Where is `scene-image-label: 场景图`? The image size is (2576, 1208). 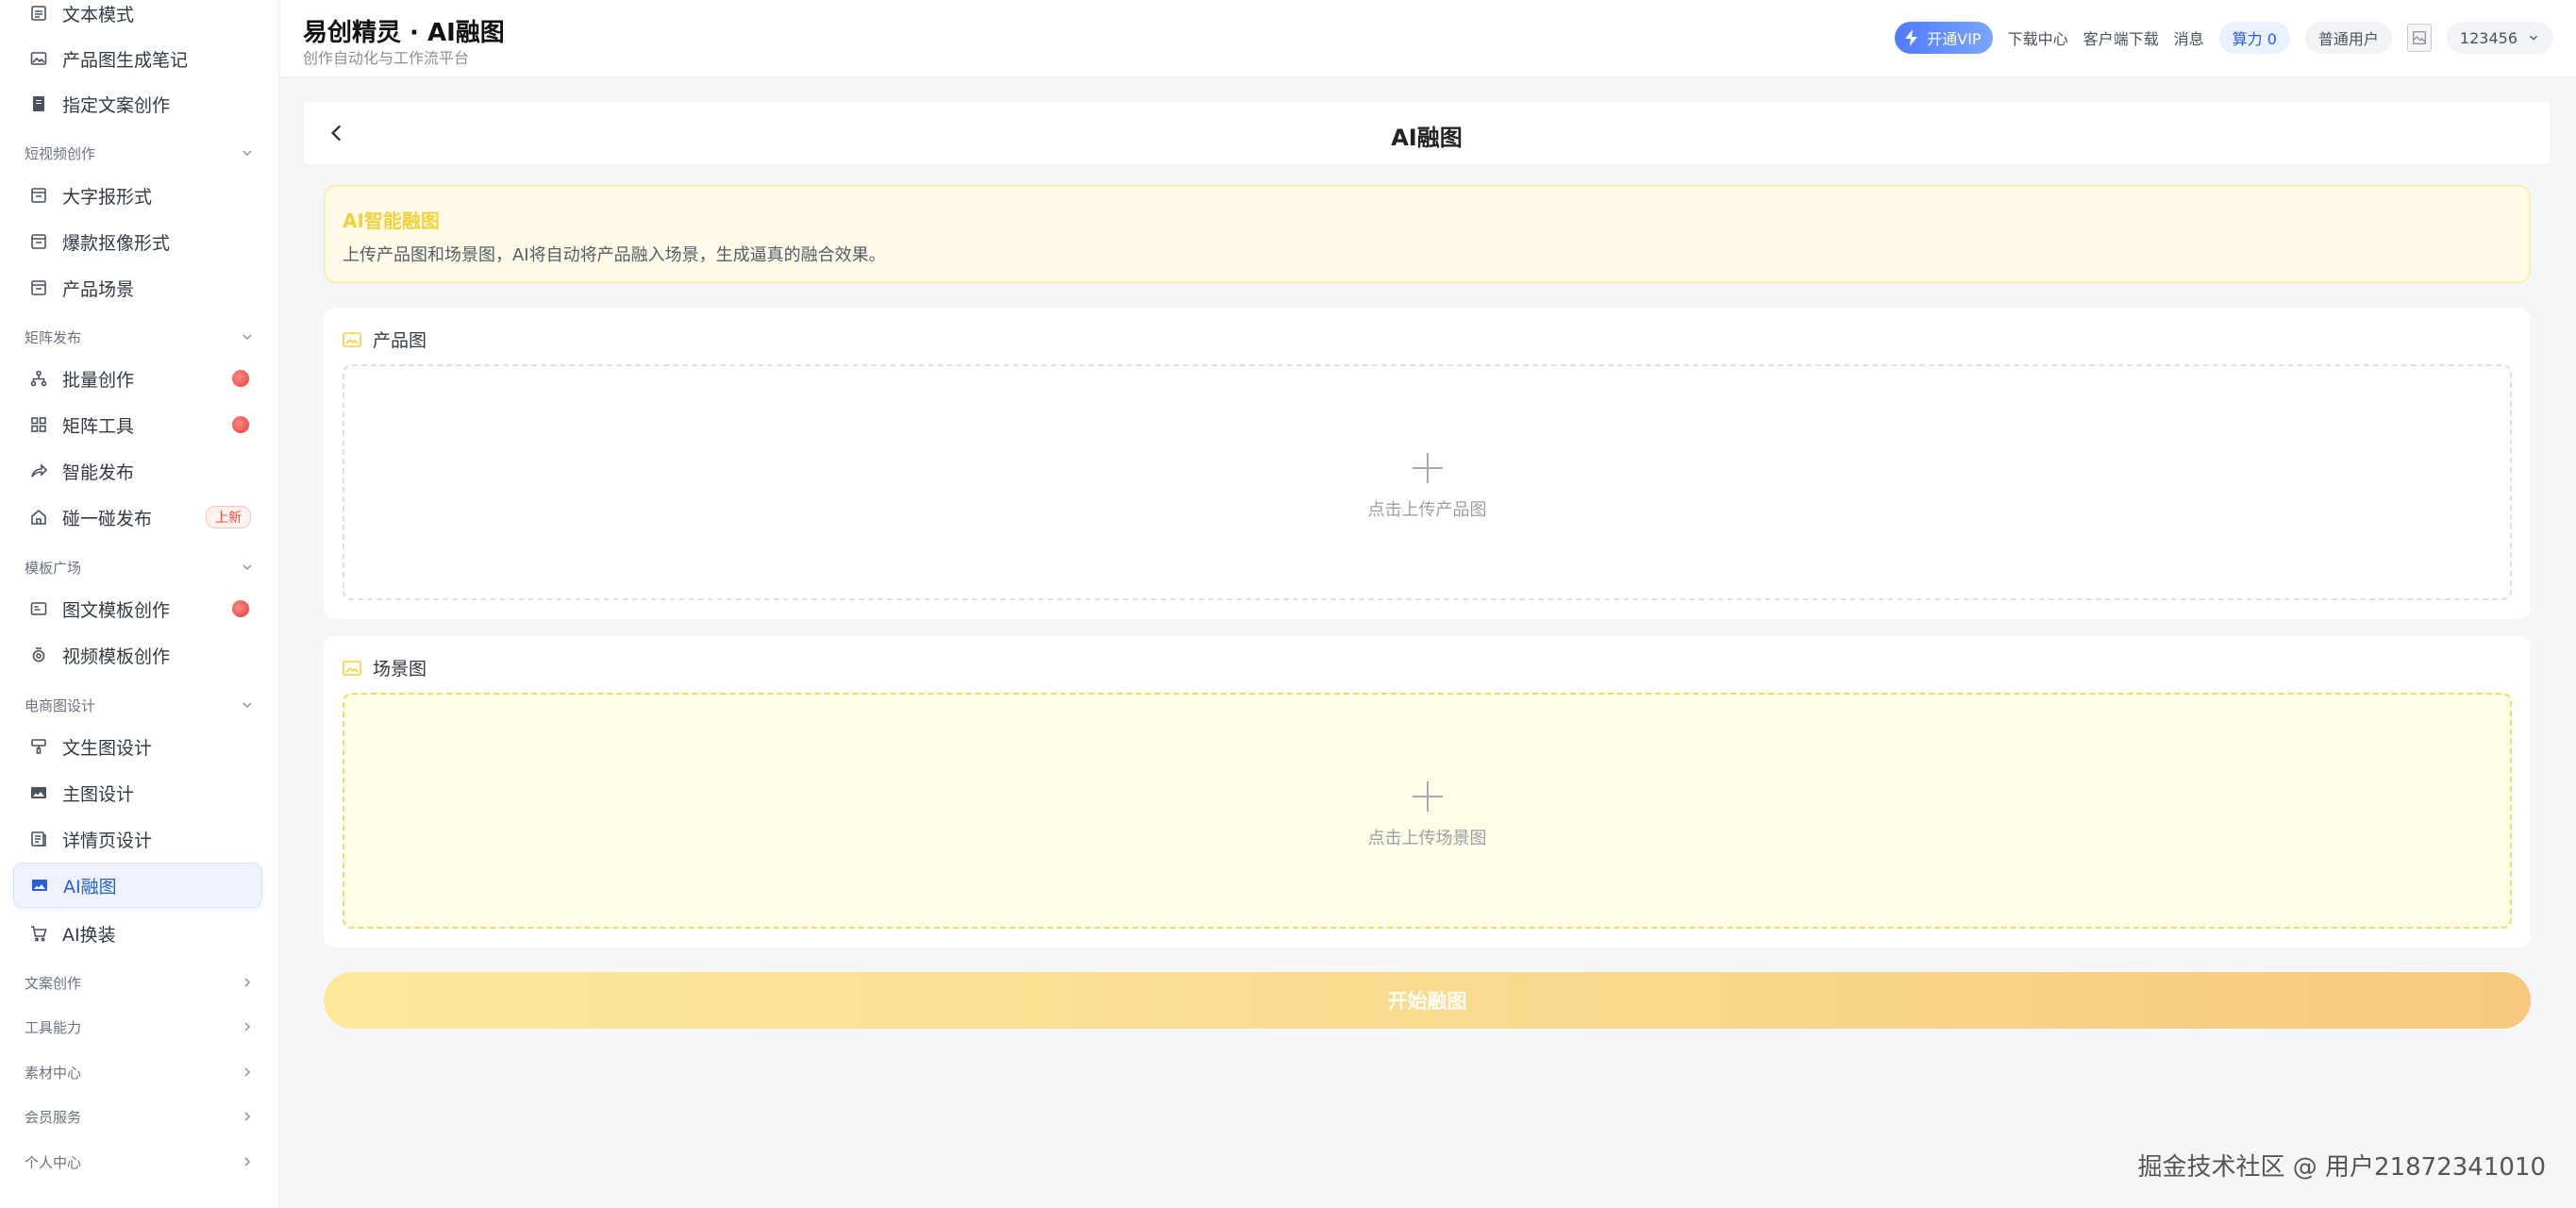 scene-image-label: 场景图 is located at coordinates (385, 667).